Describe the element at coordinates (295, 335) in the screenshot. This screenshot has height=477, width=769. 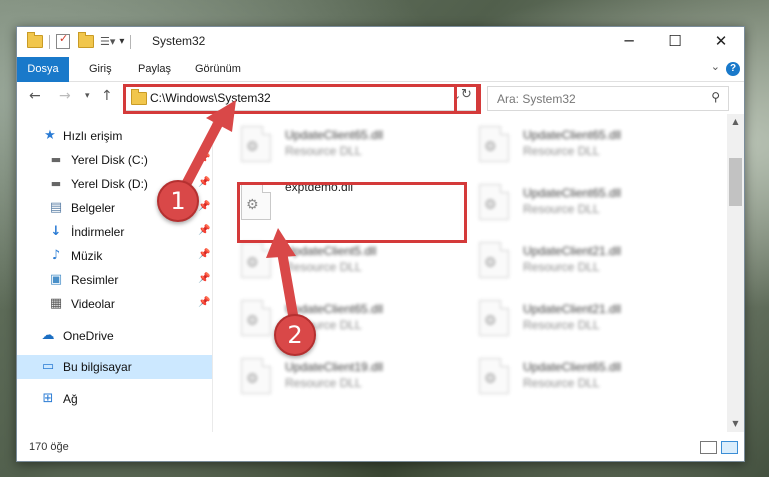
I see `step-2-badge: 2` at that location.